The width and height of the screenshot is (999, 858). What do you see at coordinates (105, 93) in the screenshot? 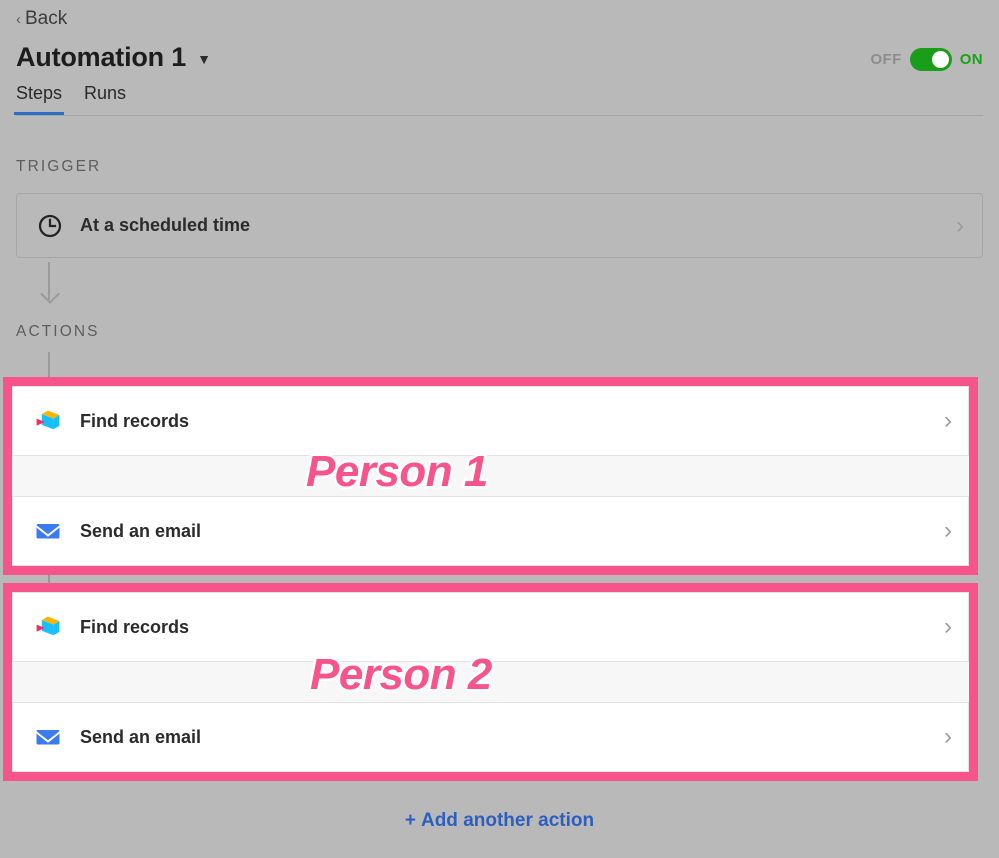
I see `tab-runs-label: Runs` at bounding box center [105, 93].